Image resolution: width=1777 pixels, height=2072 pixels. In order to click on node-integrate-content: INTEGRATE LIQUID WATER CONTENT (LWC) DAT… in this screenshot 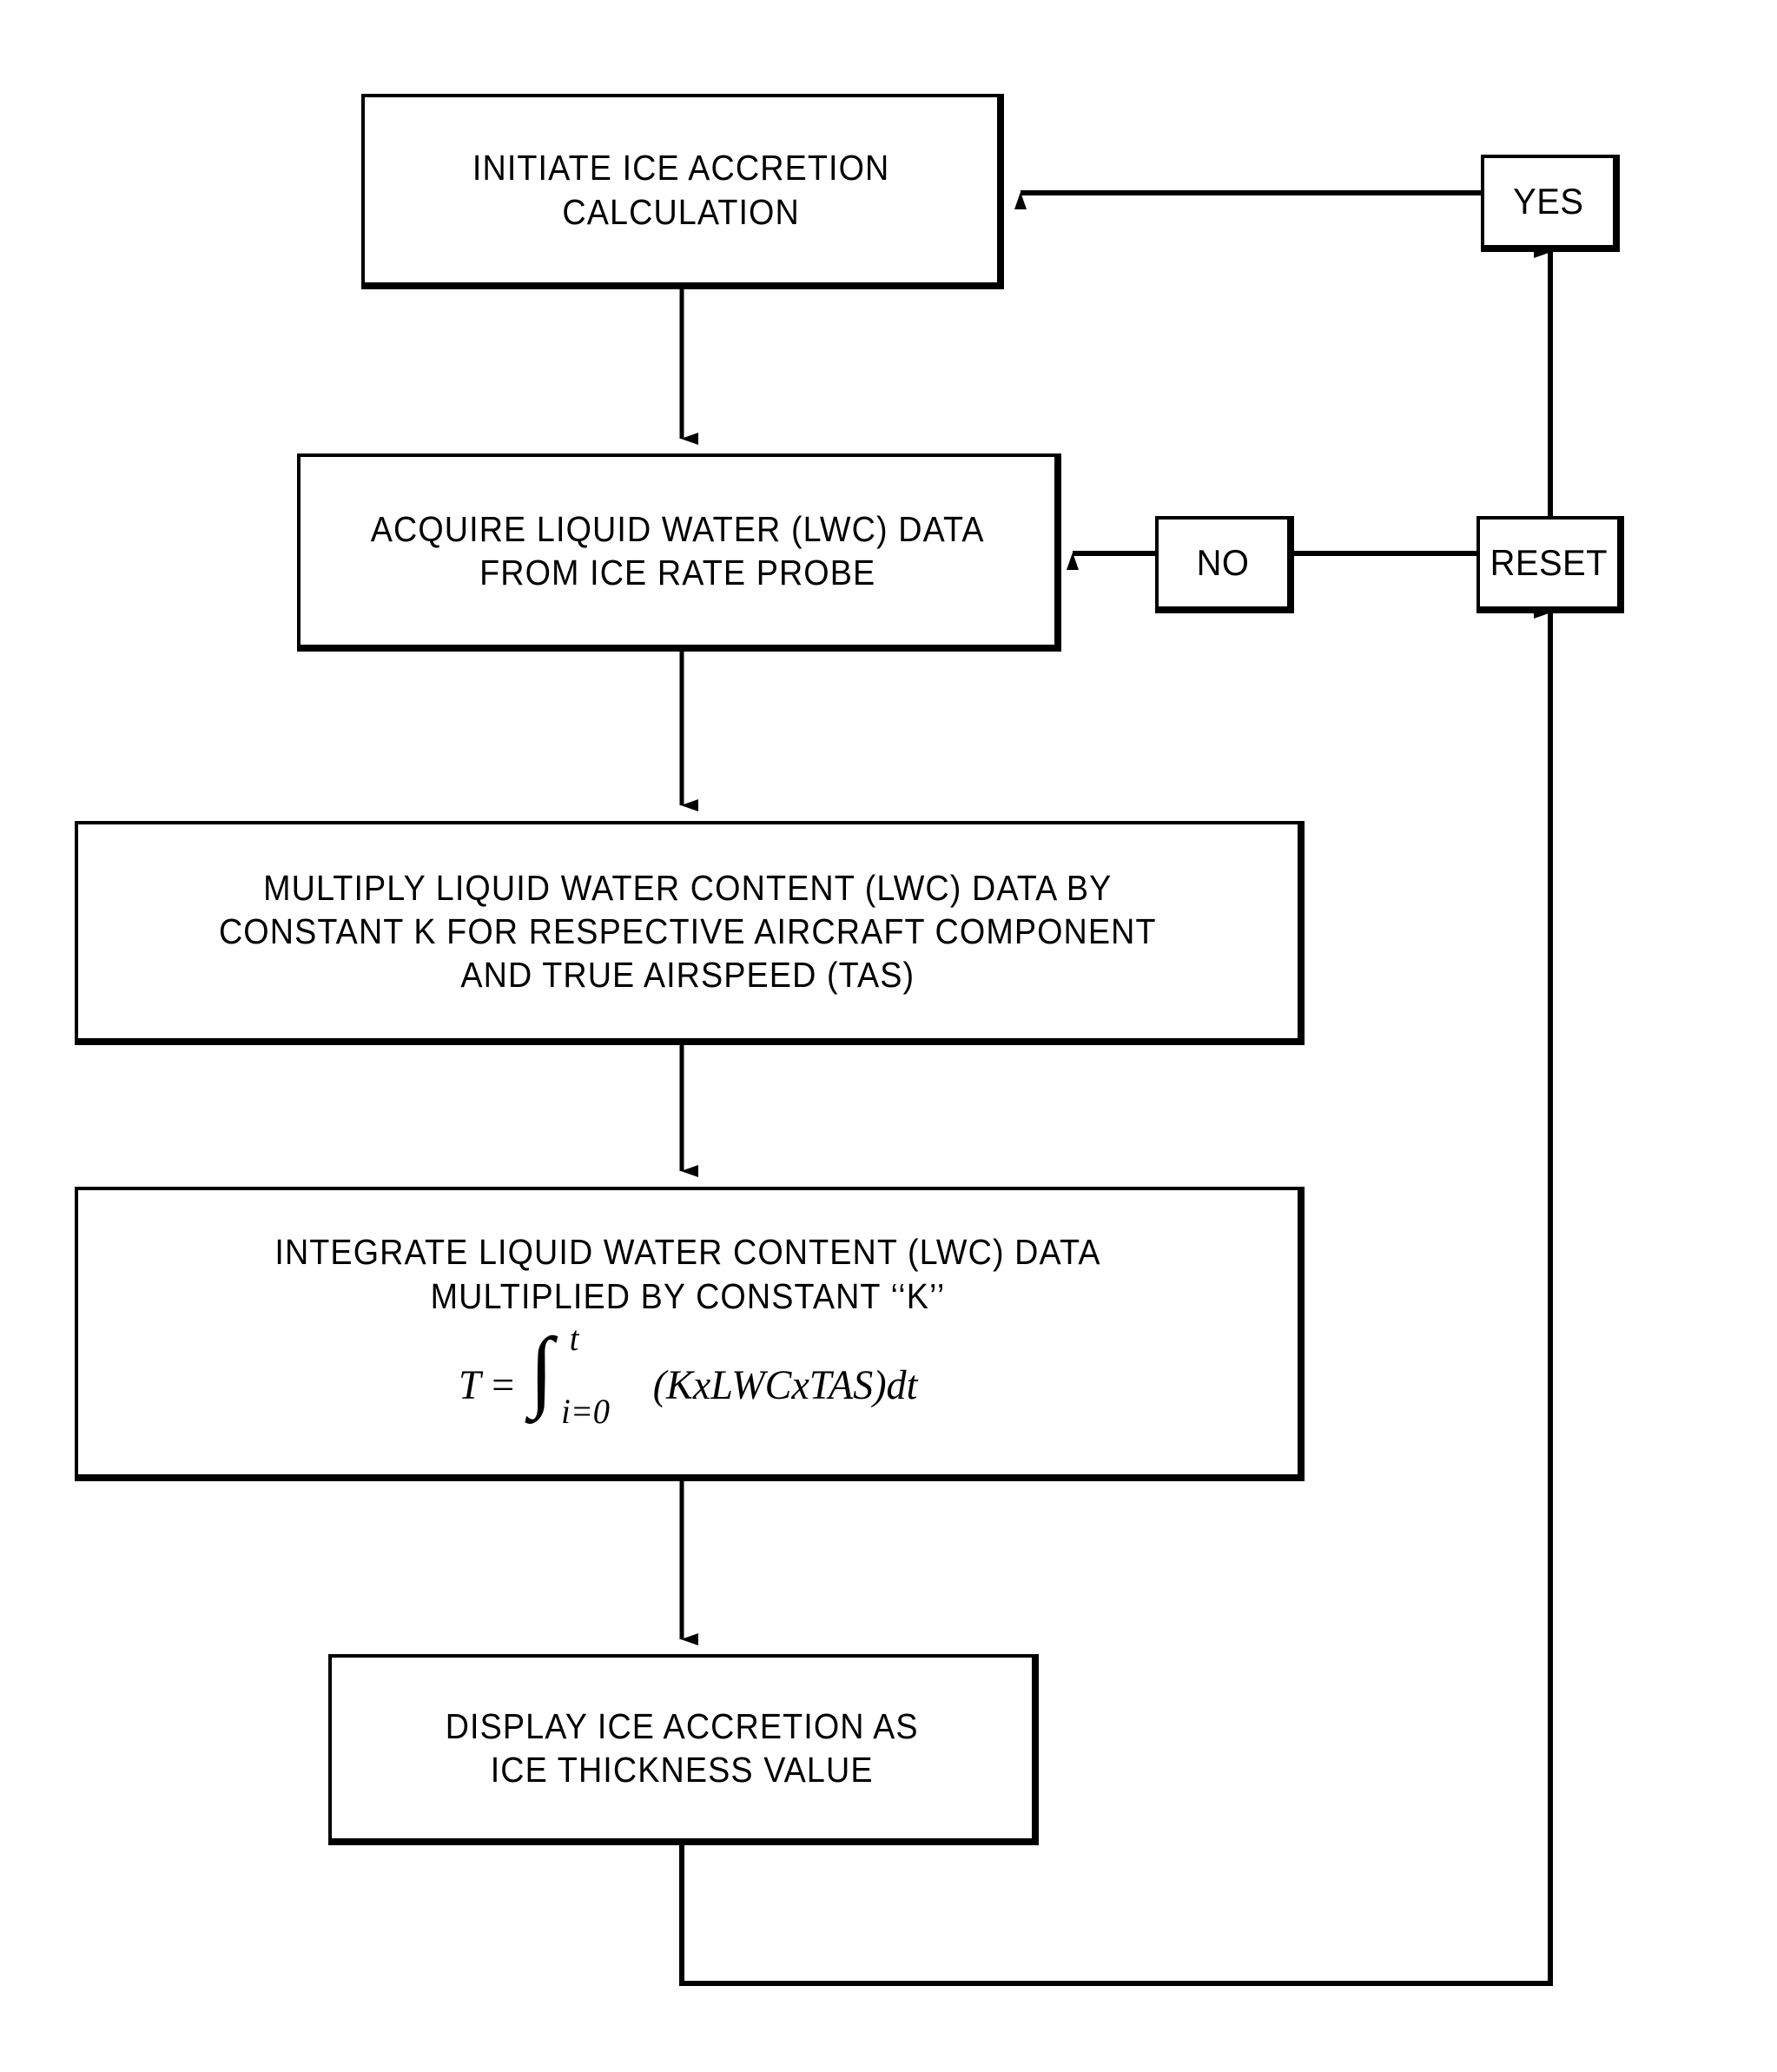, I will do `click(688, 1331)`.